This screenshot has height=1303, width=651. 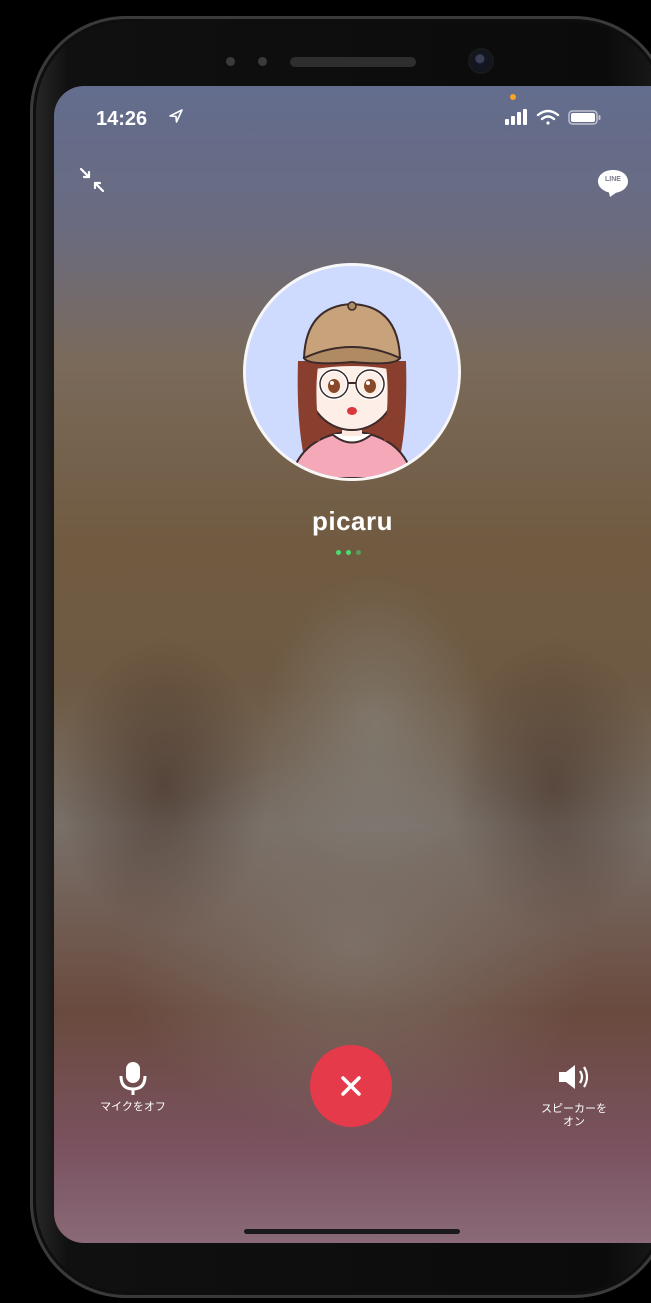 I want to click on line-logo-text: LINE, so click(x=613, y=179).